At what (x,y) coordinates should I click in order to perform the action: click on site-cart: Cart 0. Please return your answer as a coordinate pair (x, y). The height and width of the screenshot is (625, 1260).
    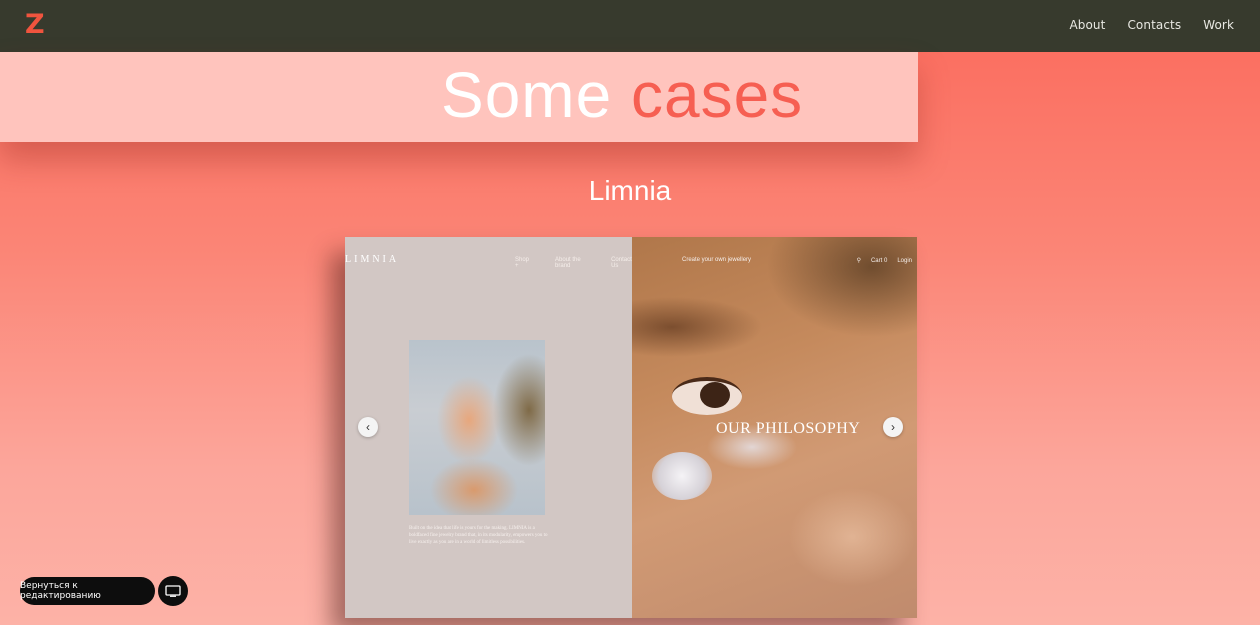
    Looking at the image, I should click on (879, 260).